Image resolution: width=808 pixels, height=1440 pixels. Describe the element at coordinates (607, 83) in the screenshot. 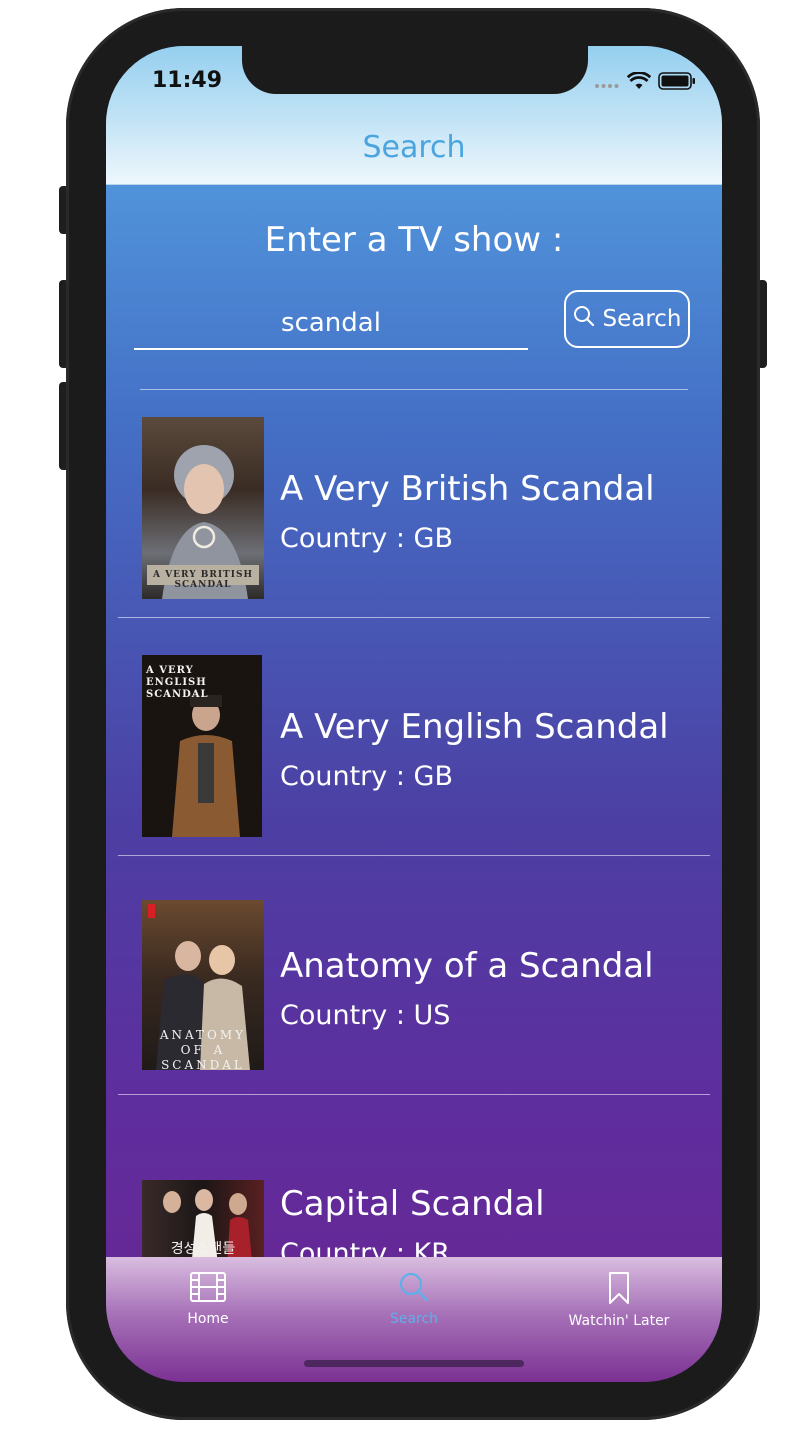

I see `signal-icon` at that location.